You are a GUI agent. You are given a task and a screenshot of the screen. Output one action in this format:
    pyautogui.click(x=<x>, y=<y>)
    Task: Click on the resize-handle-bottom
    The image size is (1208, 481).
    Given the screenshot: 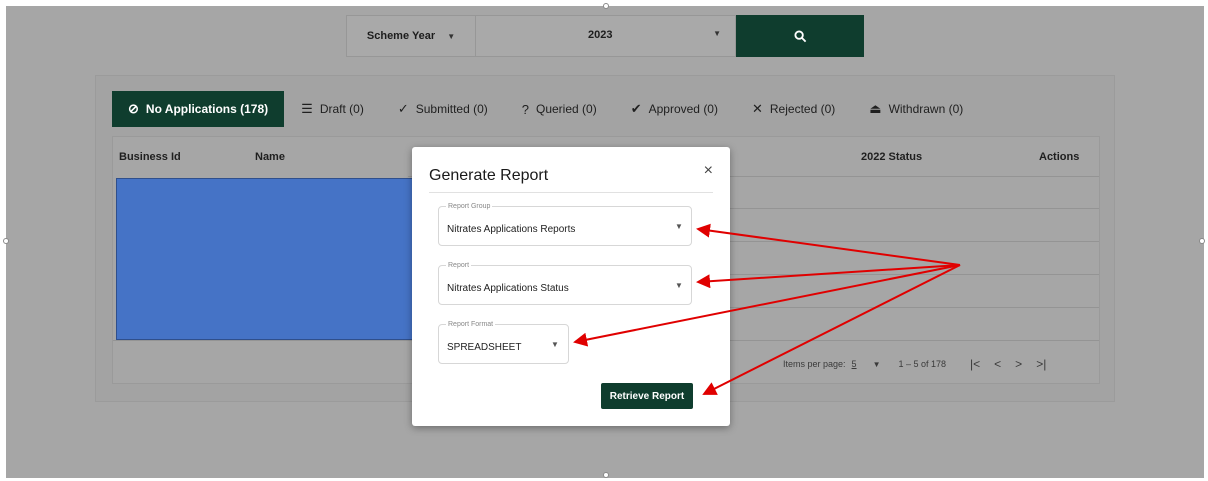 What is the action you would take?
    pyautogui.click(x=606, y=475)
    